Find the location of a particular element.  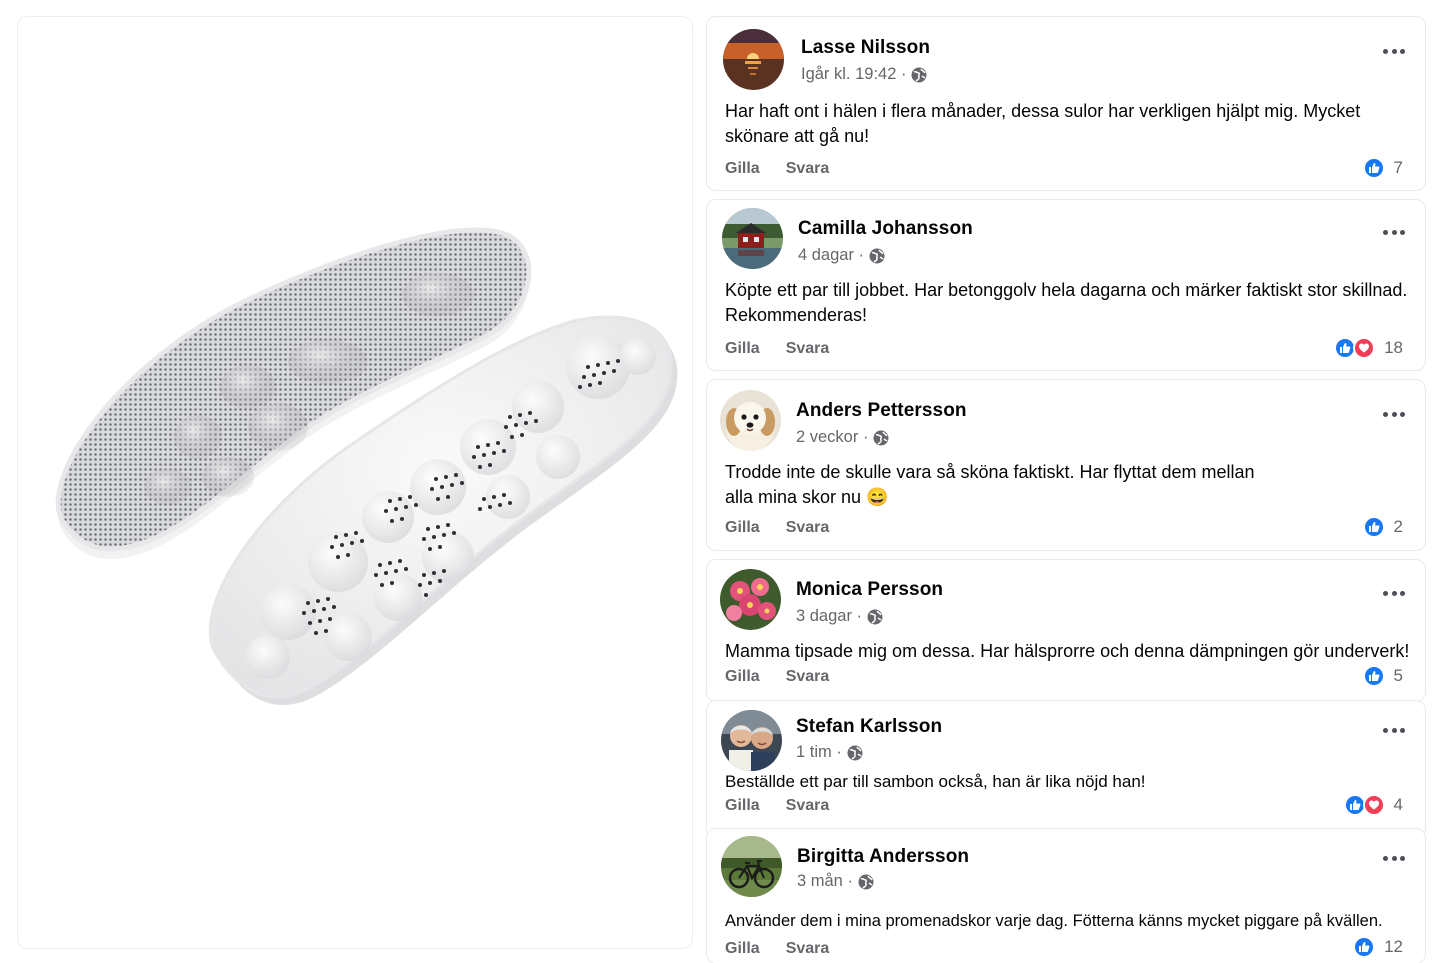

red-cabin-avatar is located at coordinates (752, 238).